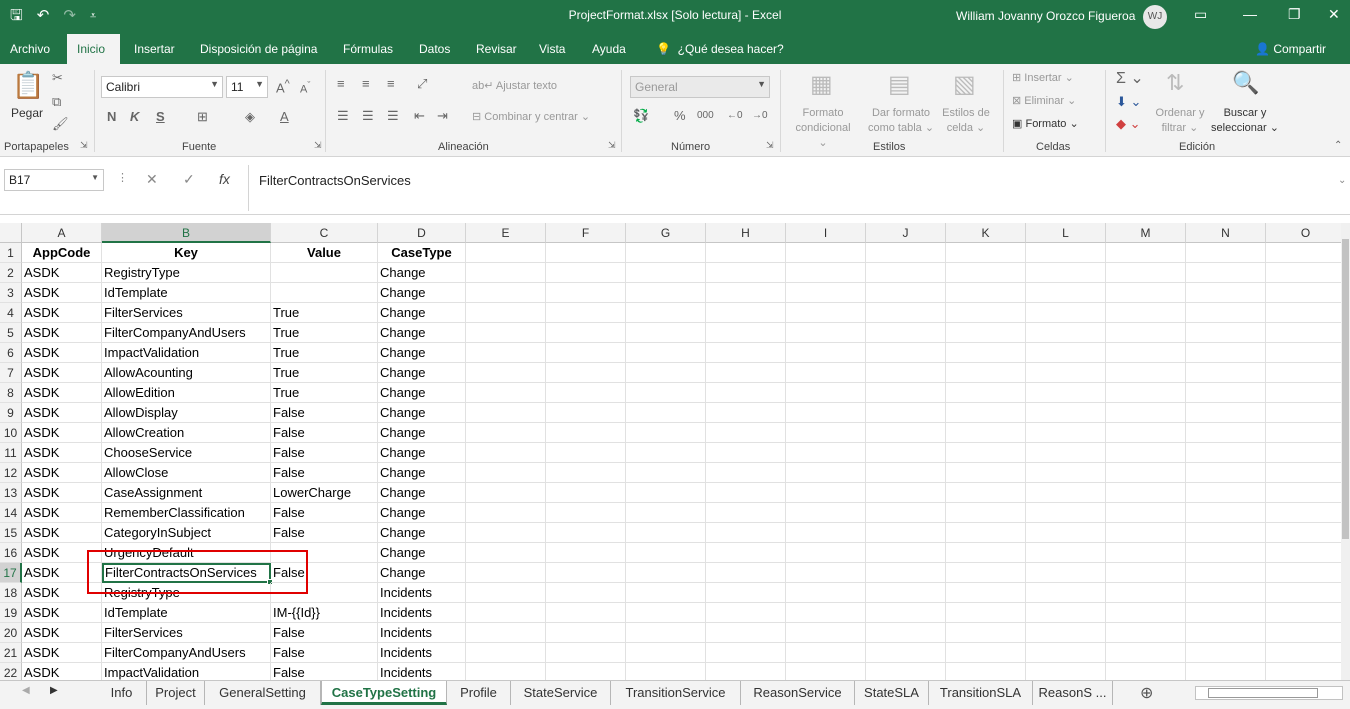 This screenshot has width=1350, height=709. Describe the element at coordinates (11, 553) in the screenshot. I see `row-header: 16` at that location.